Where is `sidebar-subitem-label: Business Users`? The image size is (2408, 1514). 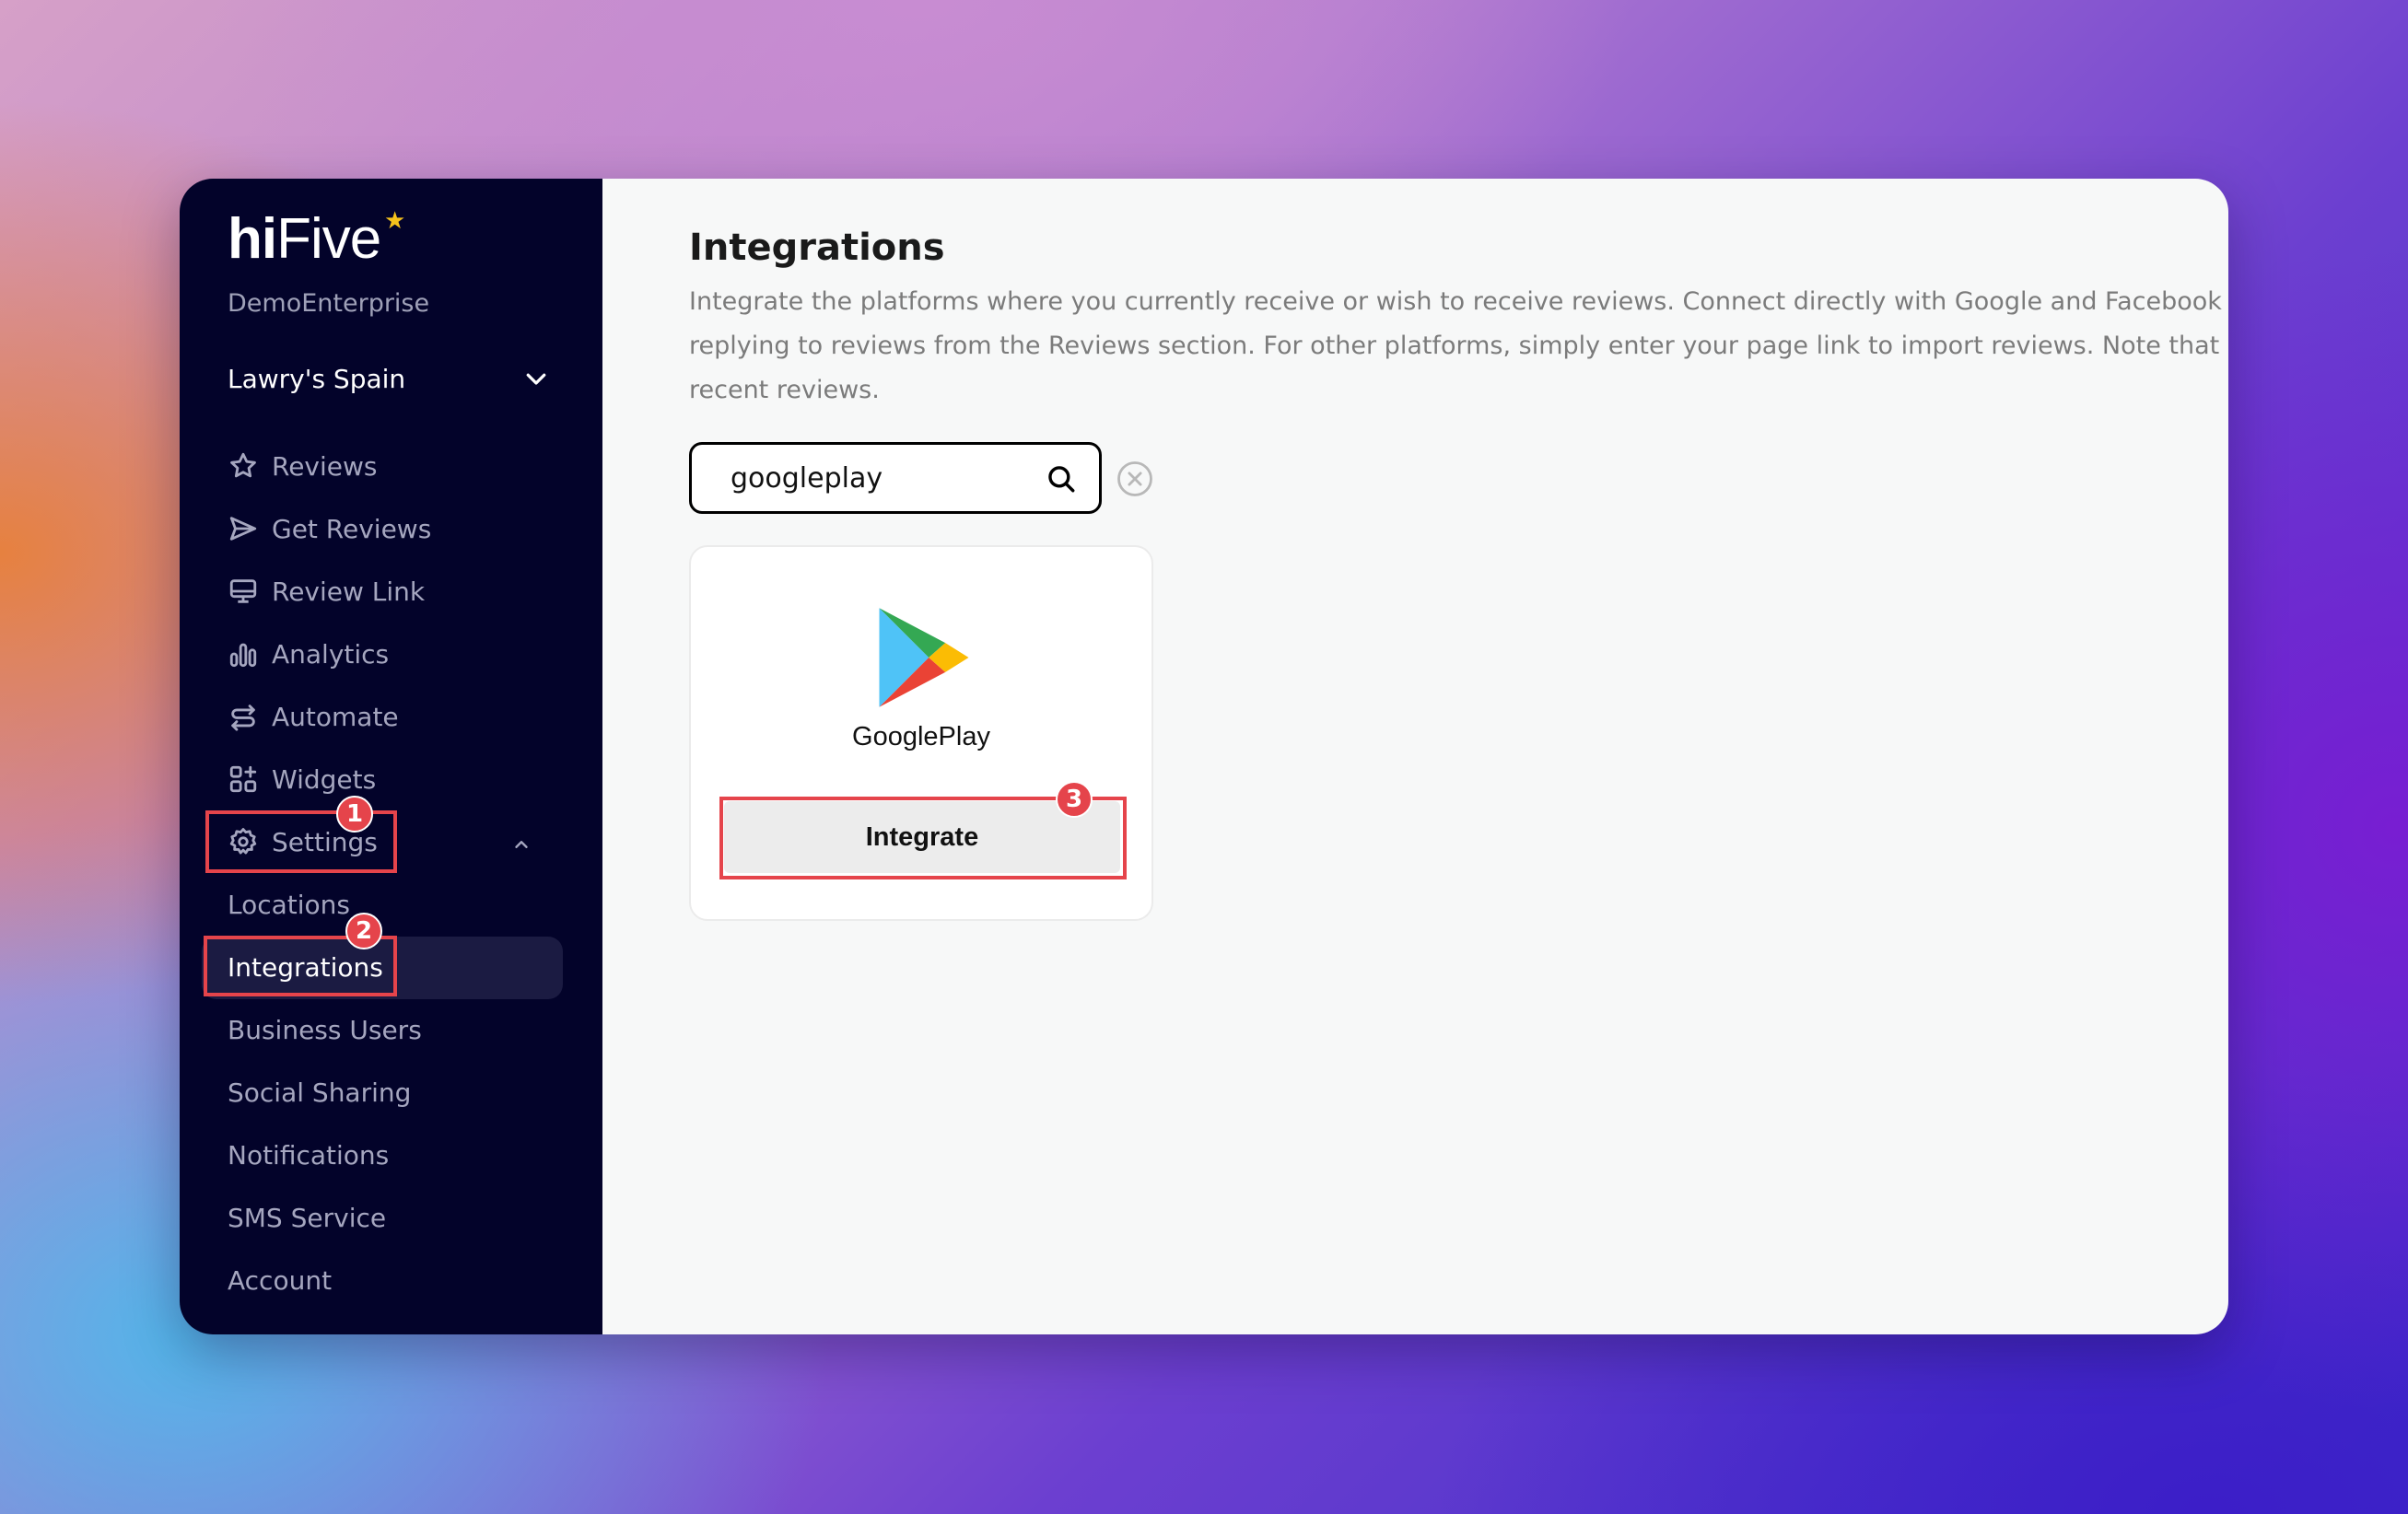
sidebar-subitem-label: Business Users is located at coordinates (325, 1029).